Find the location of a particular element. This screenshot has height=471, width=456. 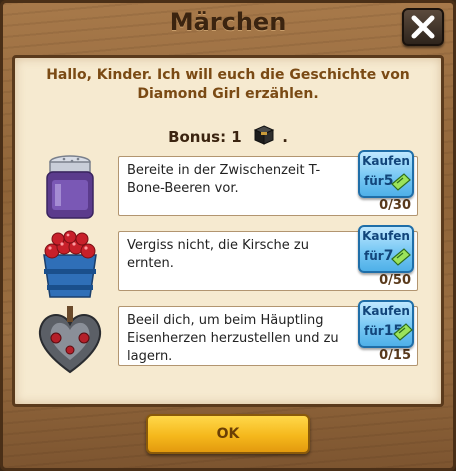

ok-button: OK is located at coordinates (228, 434).